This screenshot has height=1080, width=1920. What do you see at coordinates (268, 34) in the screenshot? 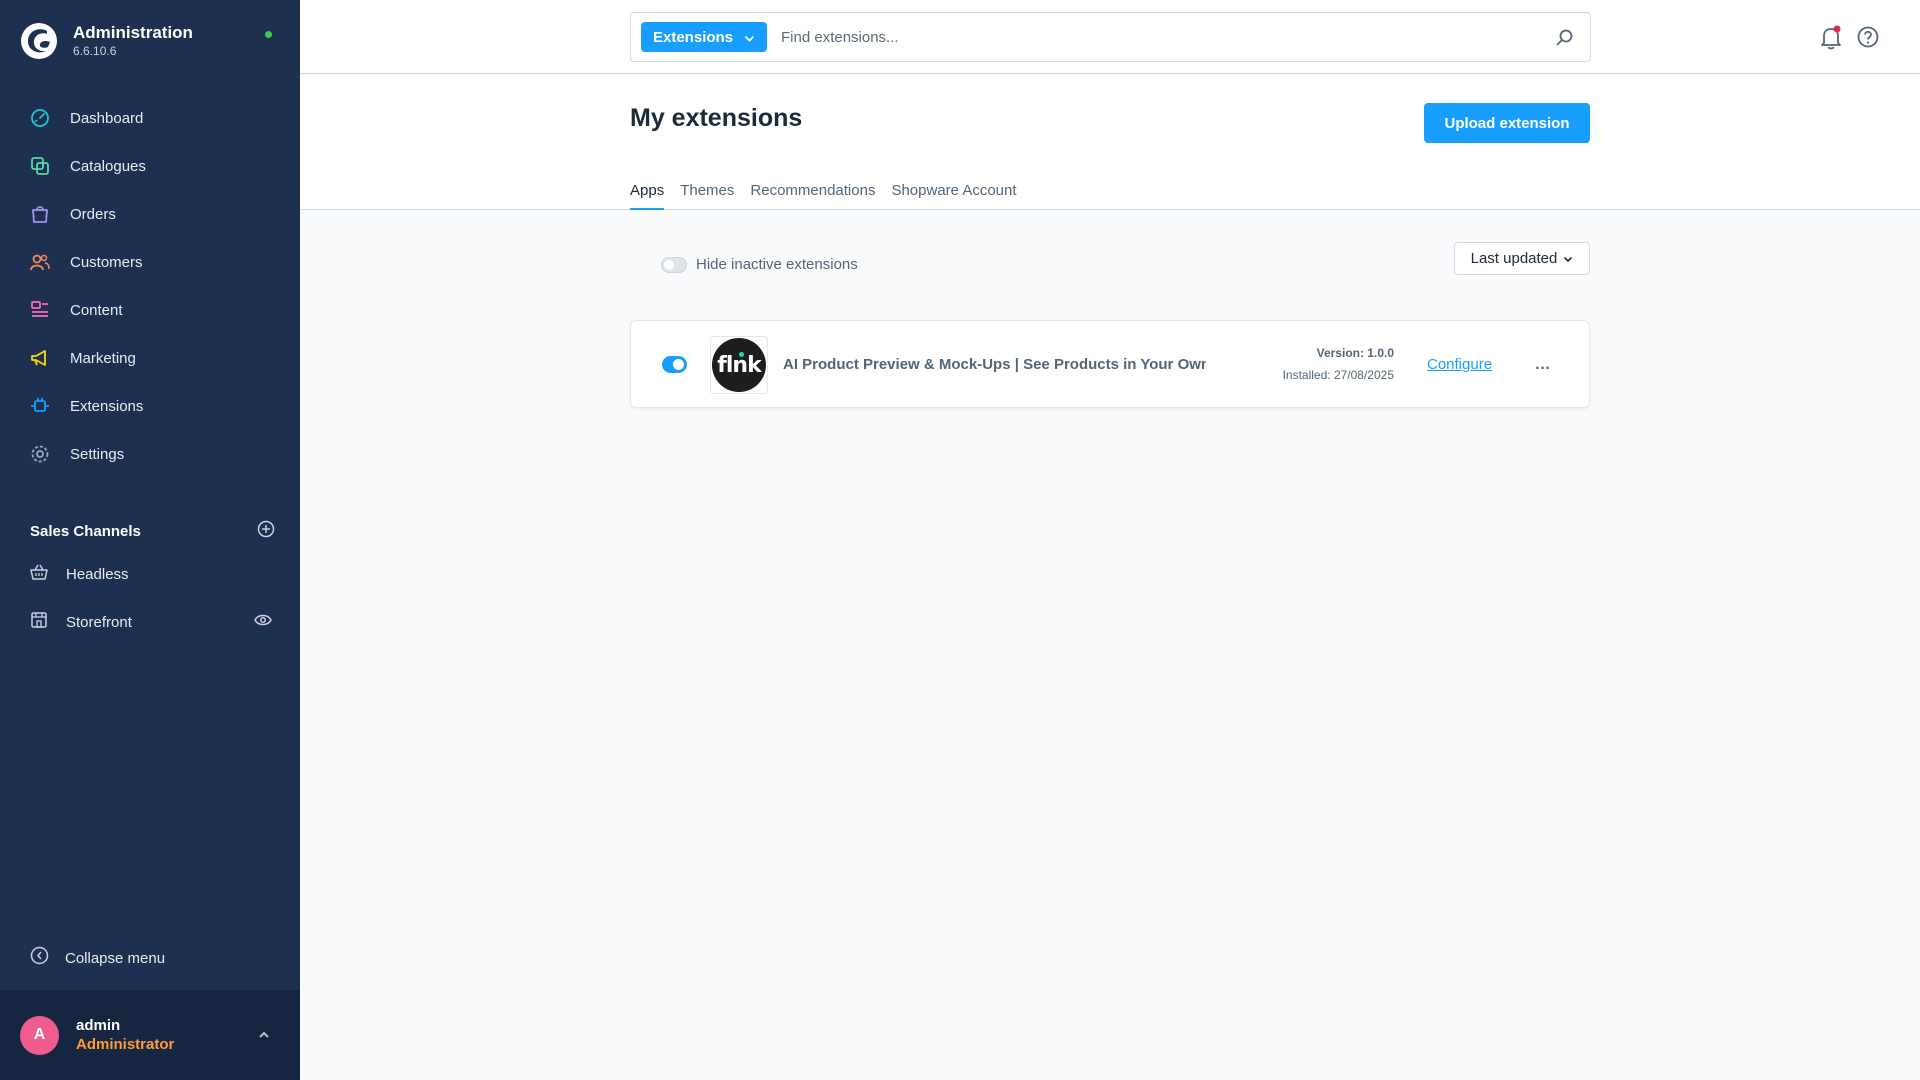
I see `status-indicator` at bounding box center [268, 34].